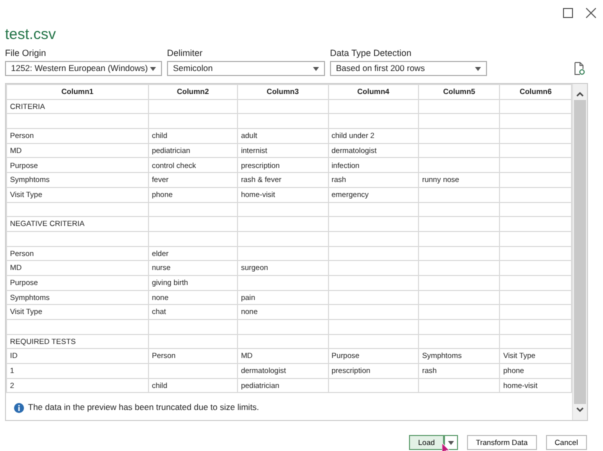 This screenshot has height=451, width=603. I want to click on maximize-button, so click(568, 13).